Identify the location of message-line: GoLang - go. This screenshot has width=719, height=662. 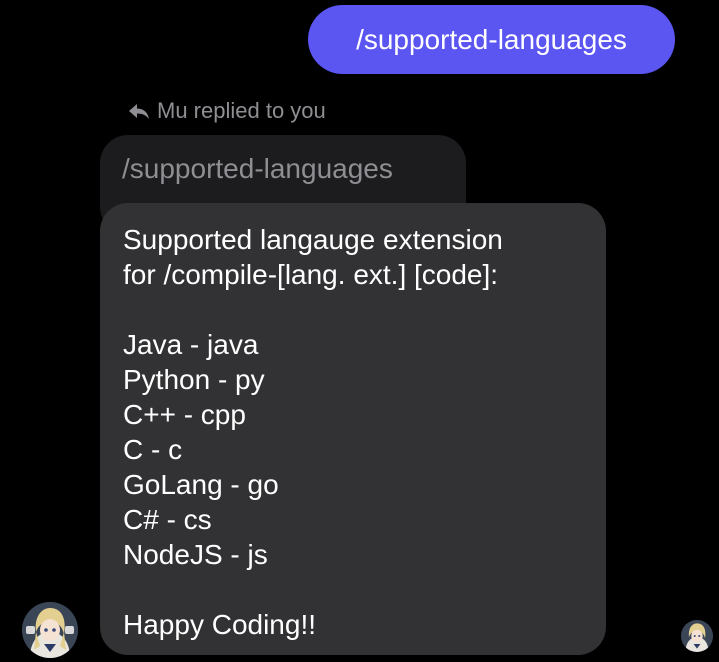
(201, 484).